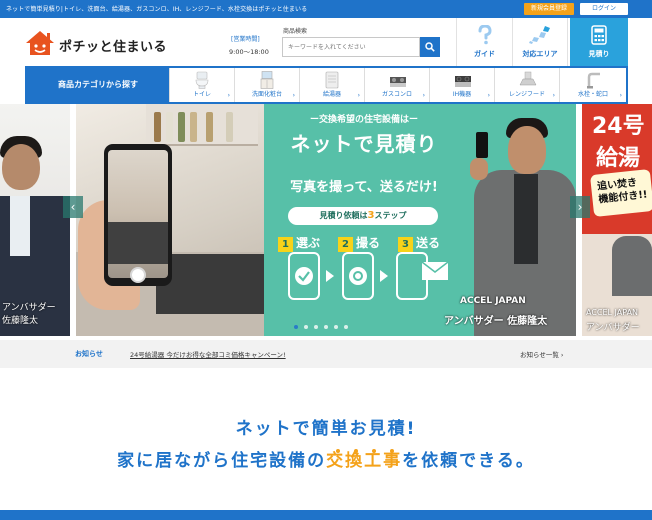 The width and height of the screenshot is (652, 520). What do you see at coordinates (376, 445) in the screenshot?
I see `emphasis-dots` at bounding box center [376, 445].